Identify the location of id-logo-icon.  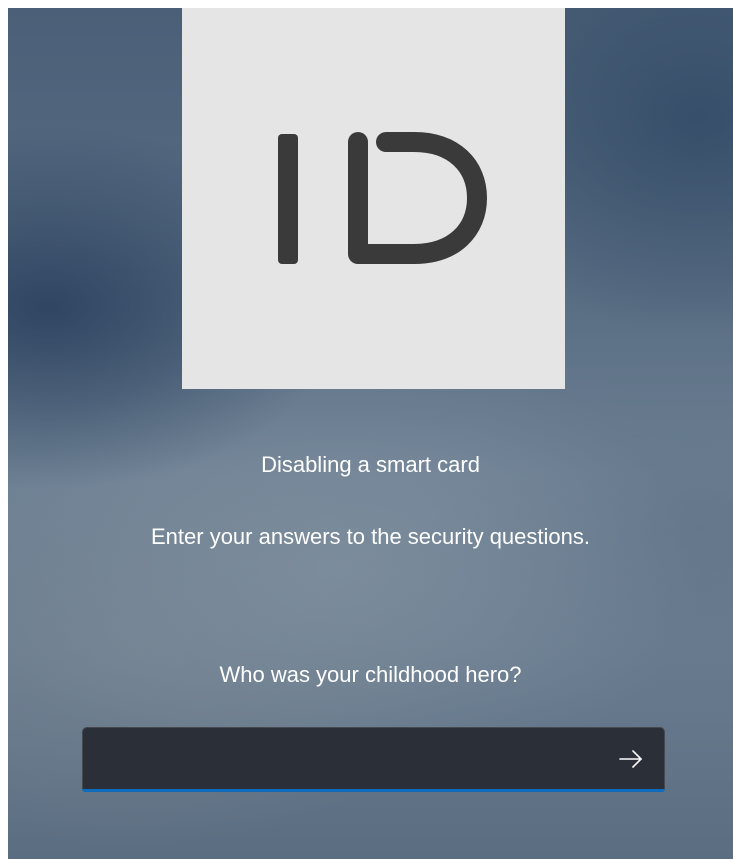
(382, 198).